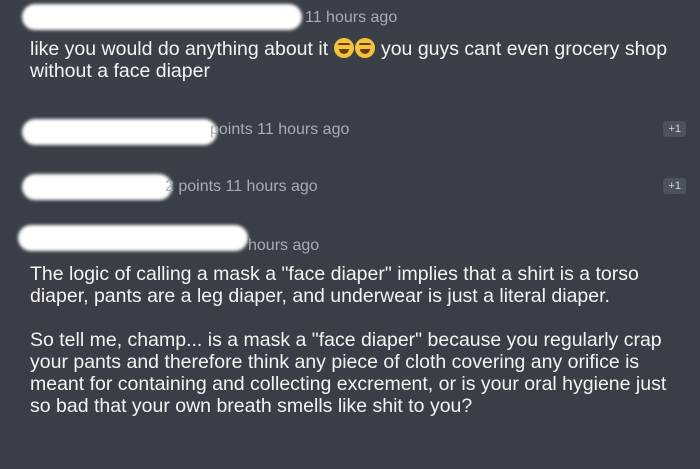 Image resolution: width=700 pixels, height=469 pixels. I want to click on comment-meta: 11 hours ago, so click(351, 17).